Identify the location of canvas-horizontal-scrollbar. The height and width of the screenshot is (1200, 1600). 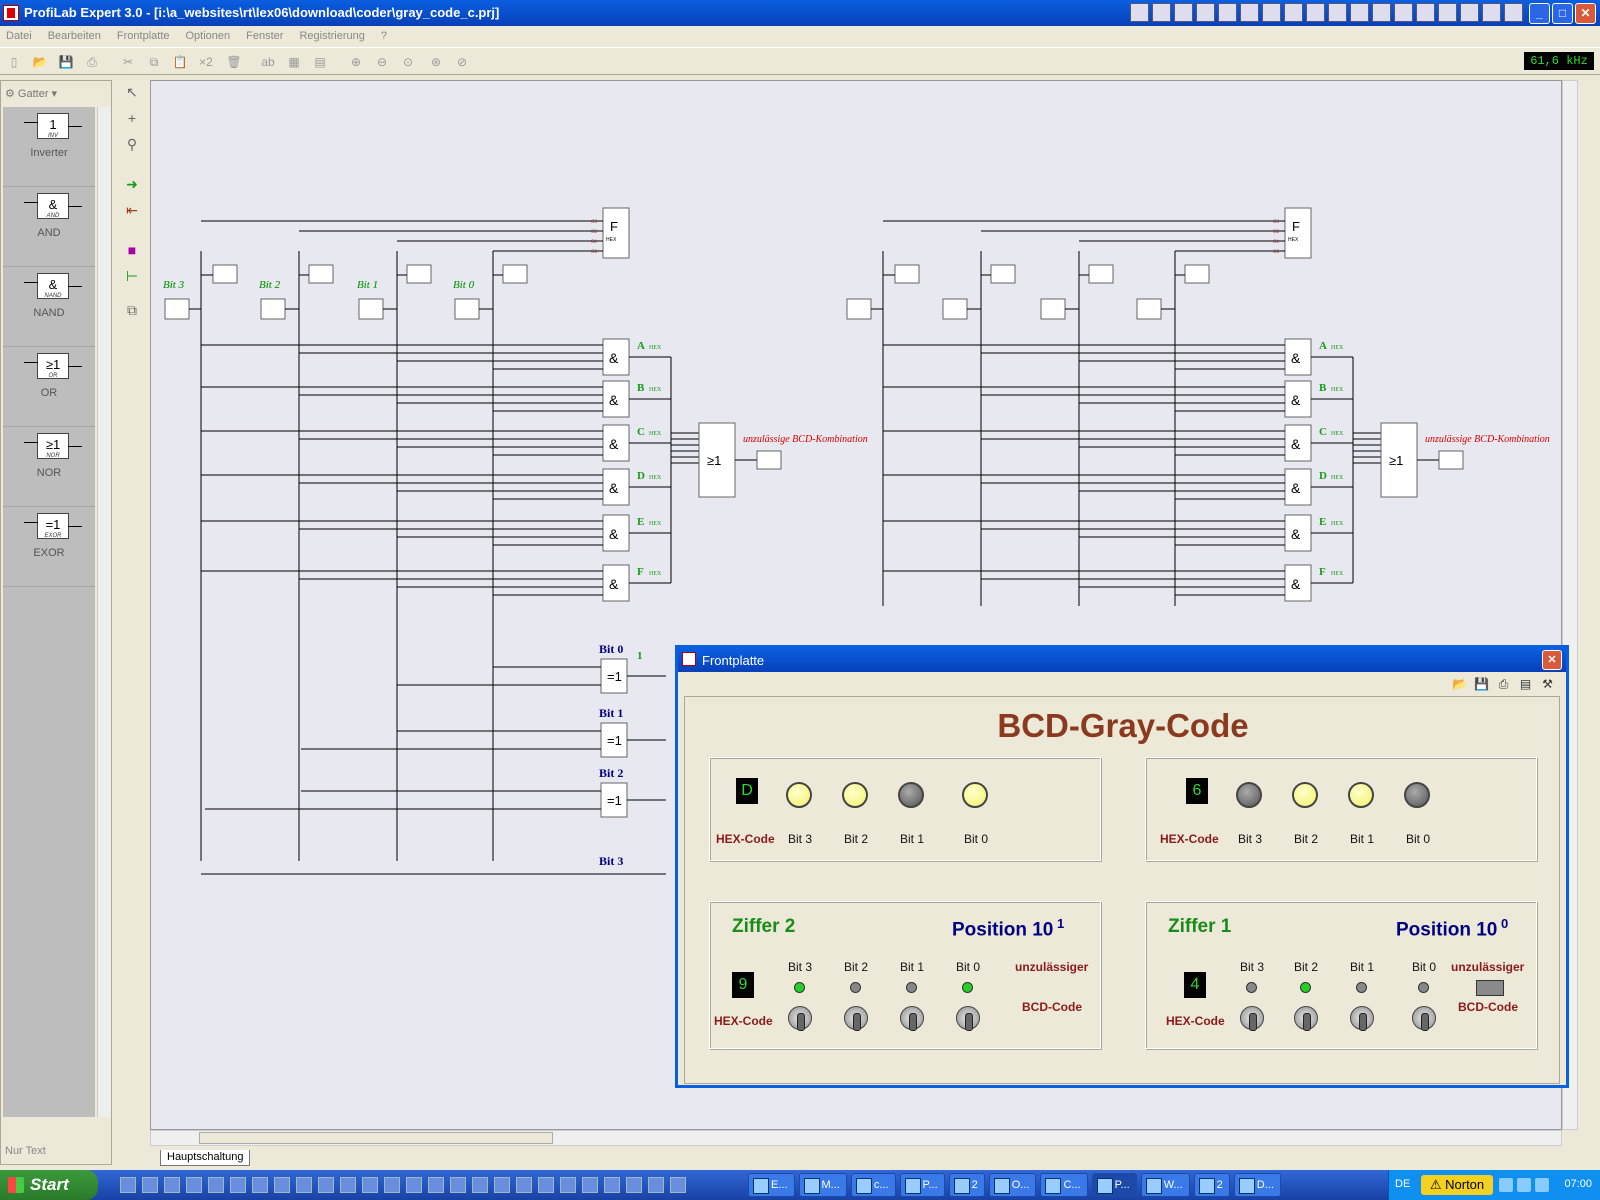
(856, 1138).